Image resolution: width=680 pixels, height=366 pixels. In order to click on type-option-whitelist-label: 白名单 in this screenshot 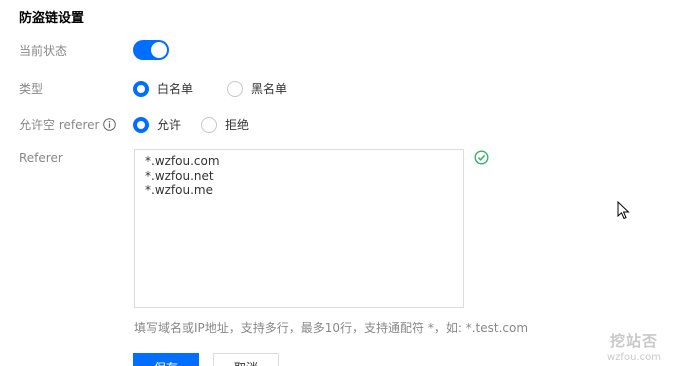, I will do `click(175, 89)`.